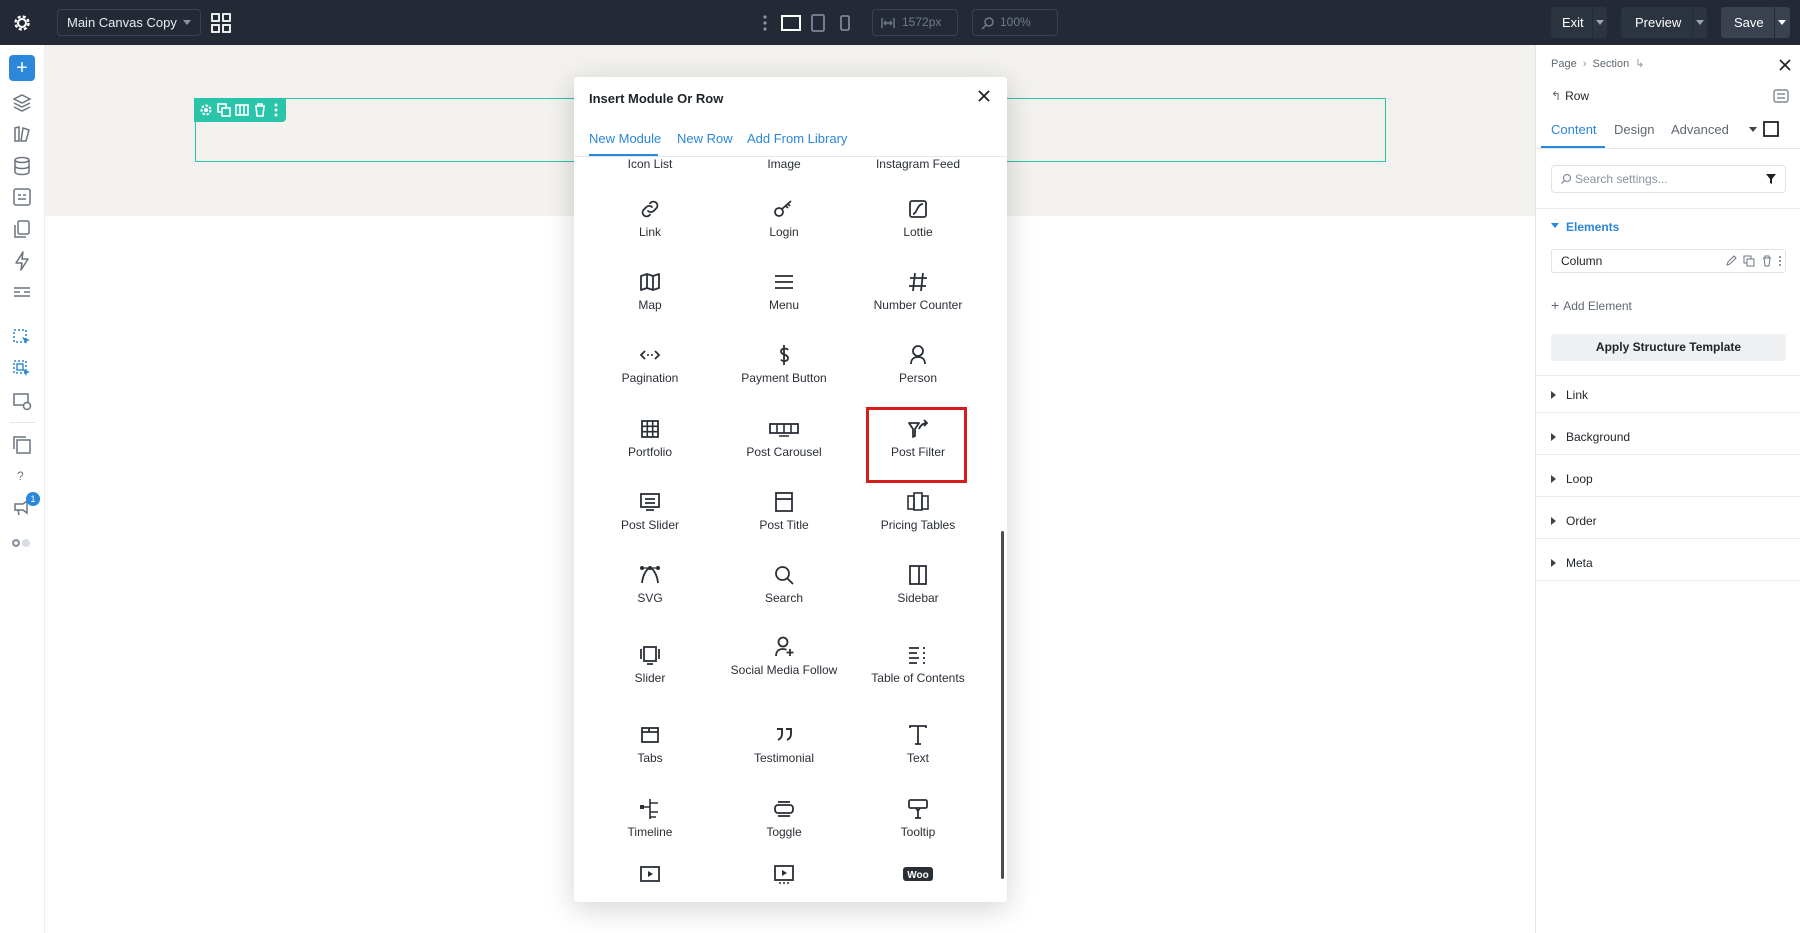 The width and height of the screenshot is (1800, 933). Describe the element at coordinates (206, 110) in the screenshot. I see `row-settings-icon` at that location.